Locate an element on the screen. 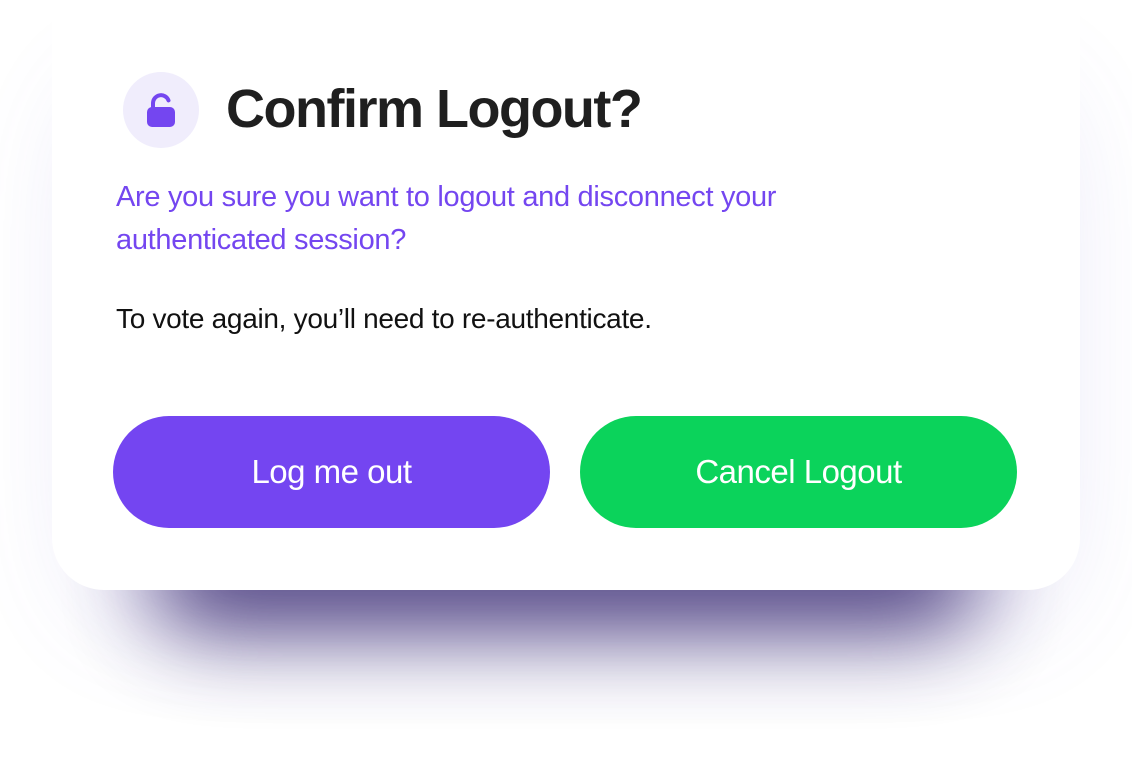  unlock-icon is located at coordinates (161, 110).